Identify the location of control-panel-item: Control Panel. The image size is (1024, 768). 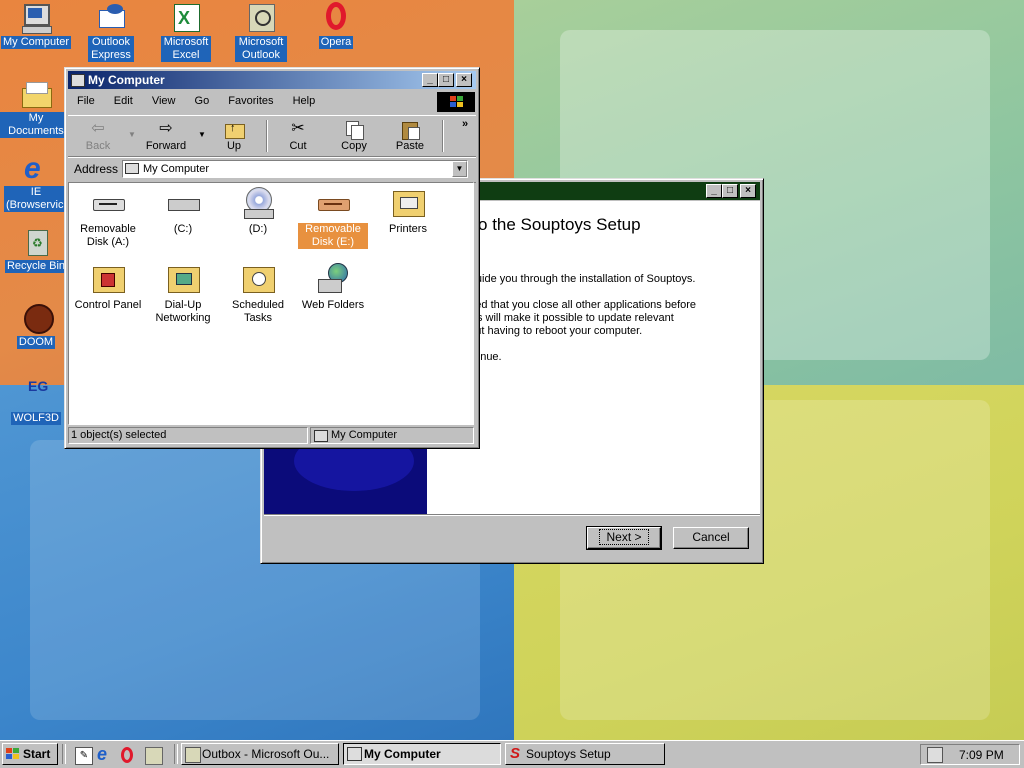
(108, 287).